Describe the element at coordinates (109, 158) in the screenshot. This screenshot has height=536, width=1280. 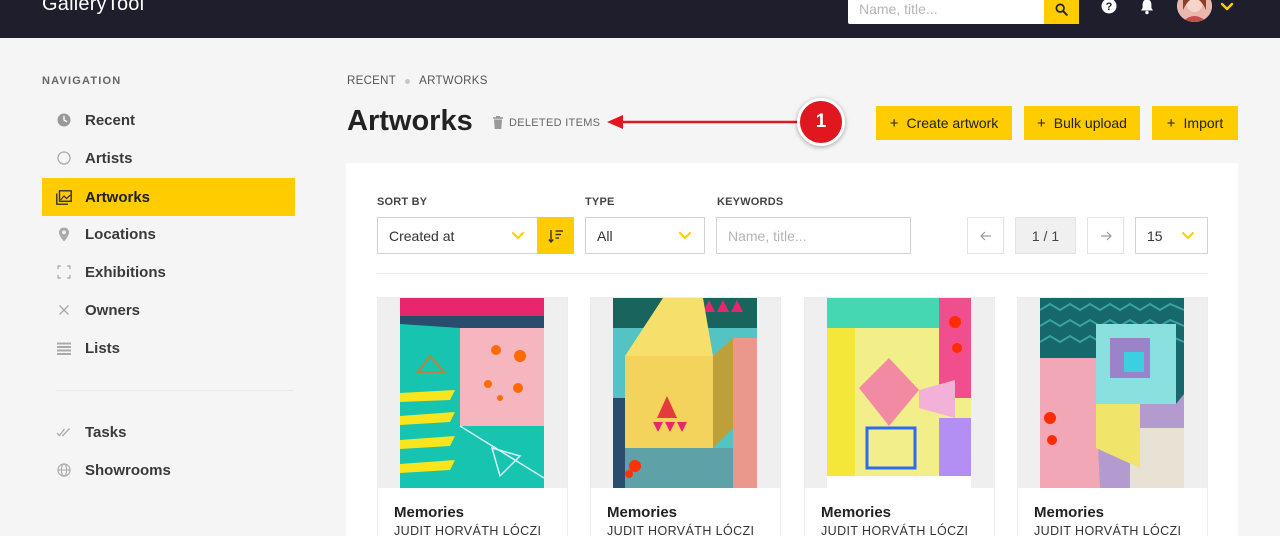
I see `sidebar-item-label: Artists` at that location.